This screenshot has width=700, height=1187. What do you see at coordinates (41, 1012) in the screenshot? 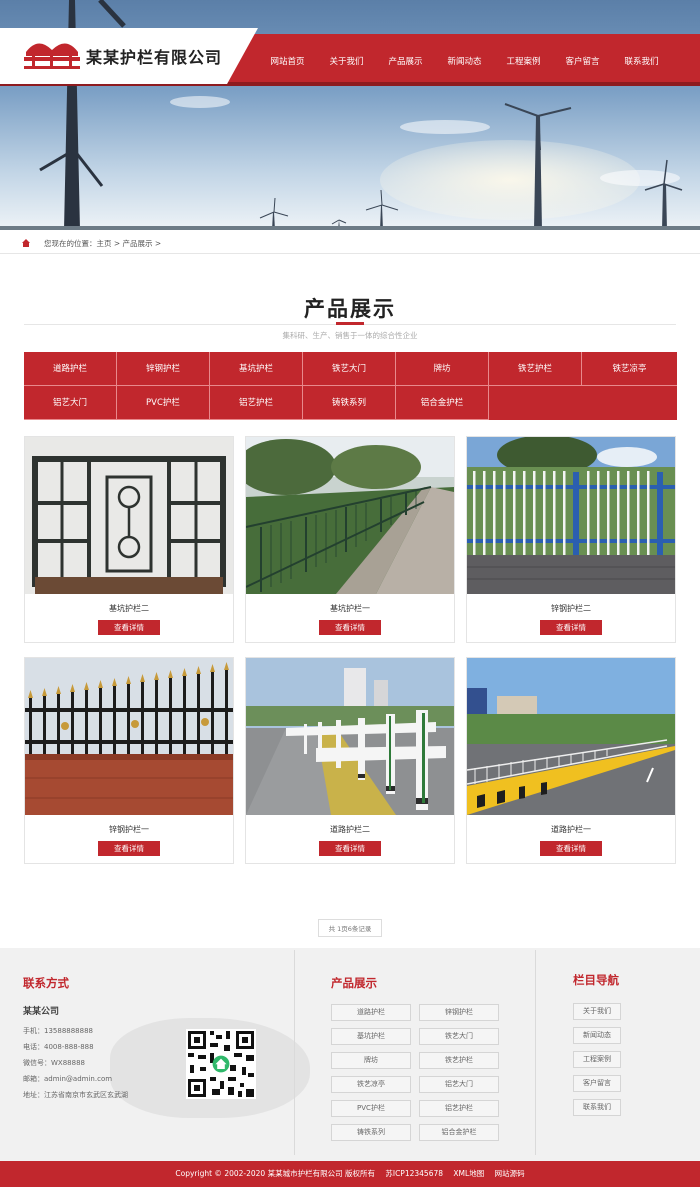
I see `contact-company: 某某公司` at bounding box center [41, 1012].